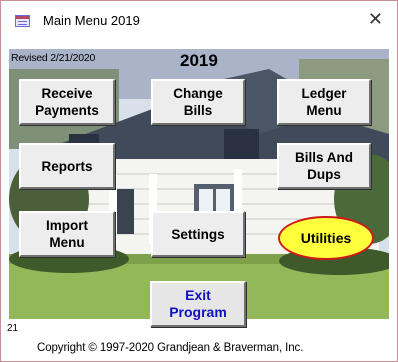 Image resolution: width=398 pixels, height=362 pixels. I want to click on import-menu-button: Import Menu, so click(67, 234).